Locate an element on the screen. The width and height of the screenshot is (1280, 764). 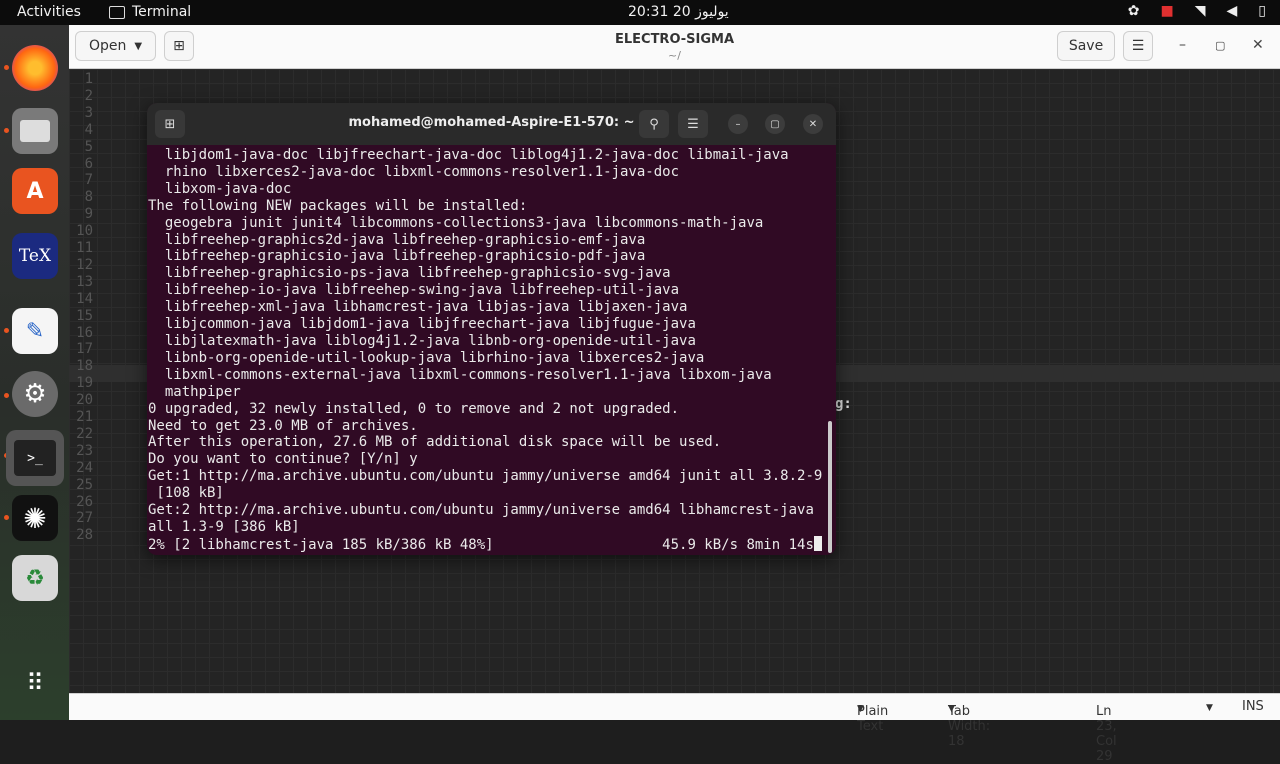
line-number: 14 is located at coordinates (84, 298).